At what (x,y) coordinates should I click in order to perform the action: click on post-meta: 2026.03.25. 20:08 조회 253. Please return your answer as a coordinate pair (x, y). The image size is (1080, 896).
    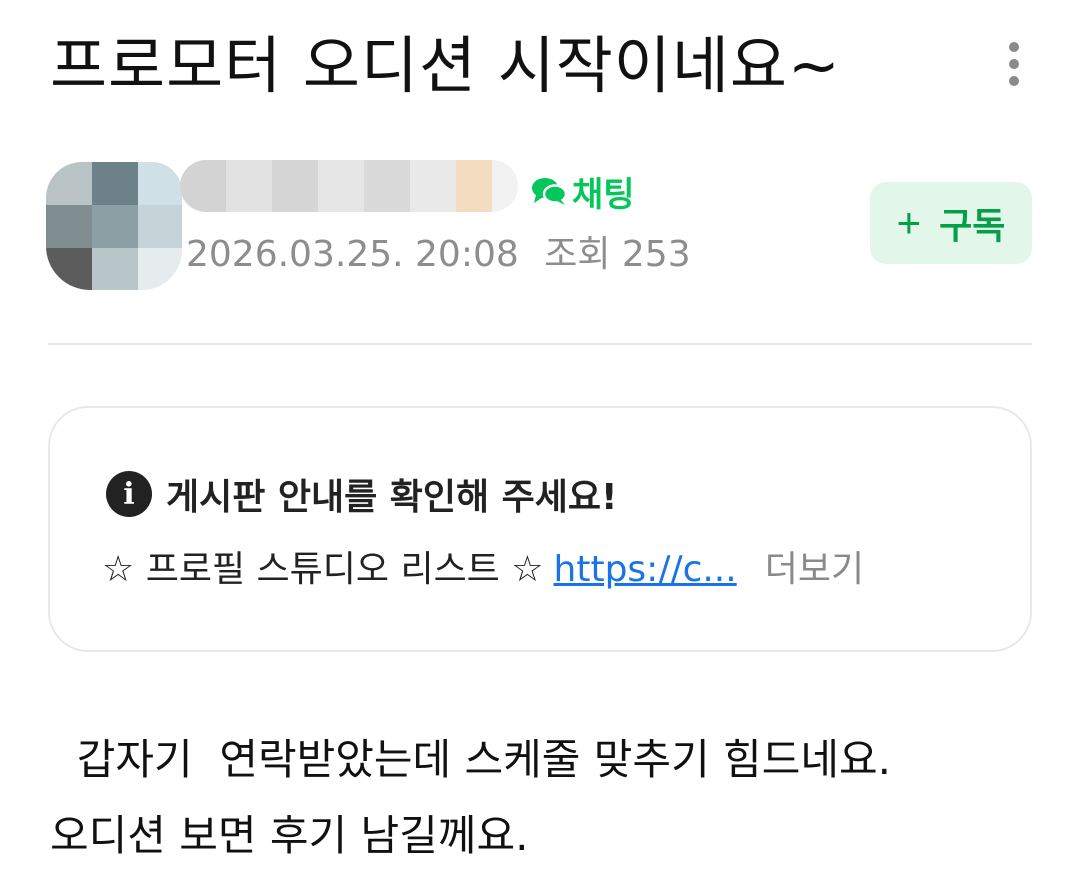
    Looking at the image, I should click on (438, 255).